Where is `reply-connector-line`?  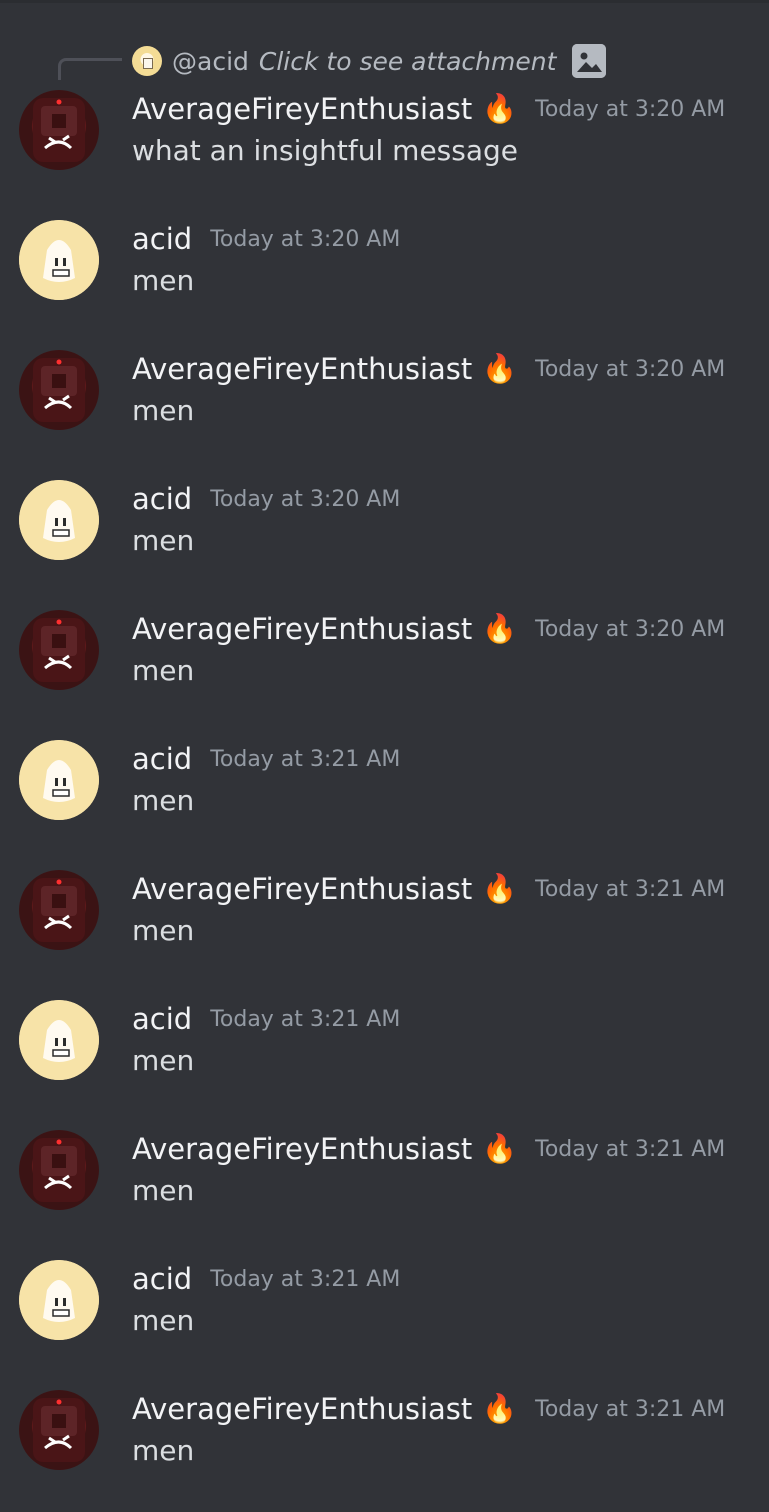
reply-connector-line is located at coordinates (90, 69).